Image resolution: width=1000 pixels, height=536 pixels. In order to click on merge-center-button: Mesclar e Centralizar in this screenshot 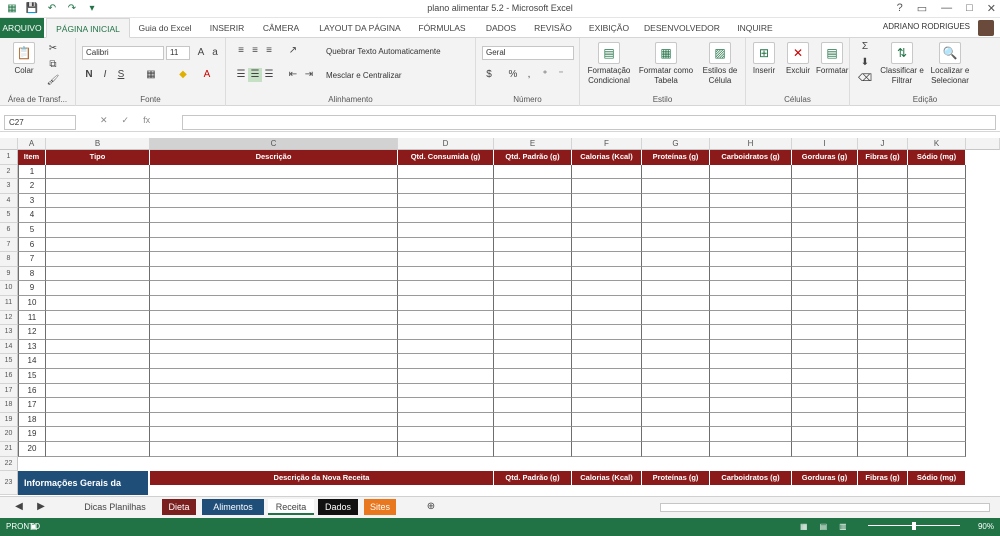, I will do `click(364, 76)`.